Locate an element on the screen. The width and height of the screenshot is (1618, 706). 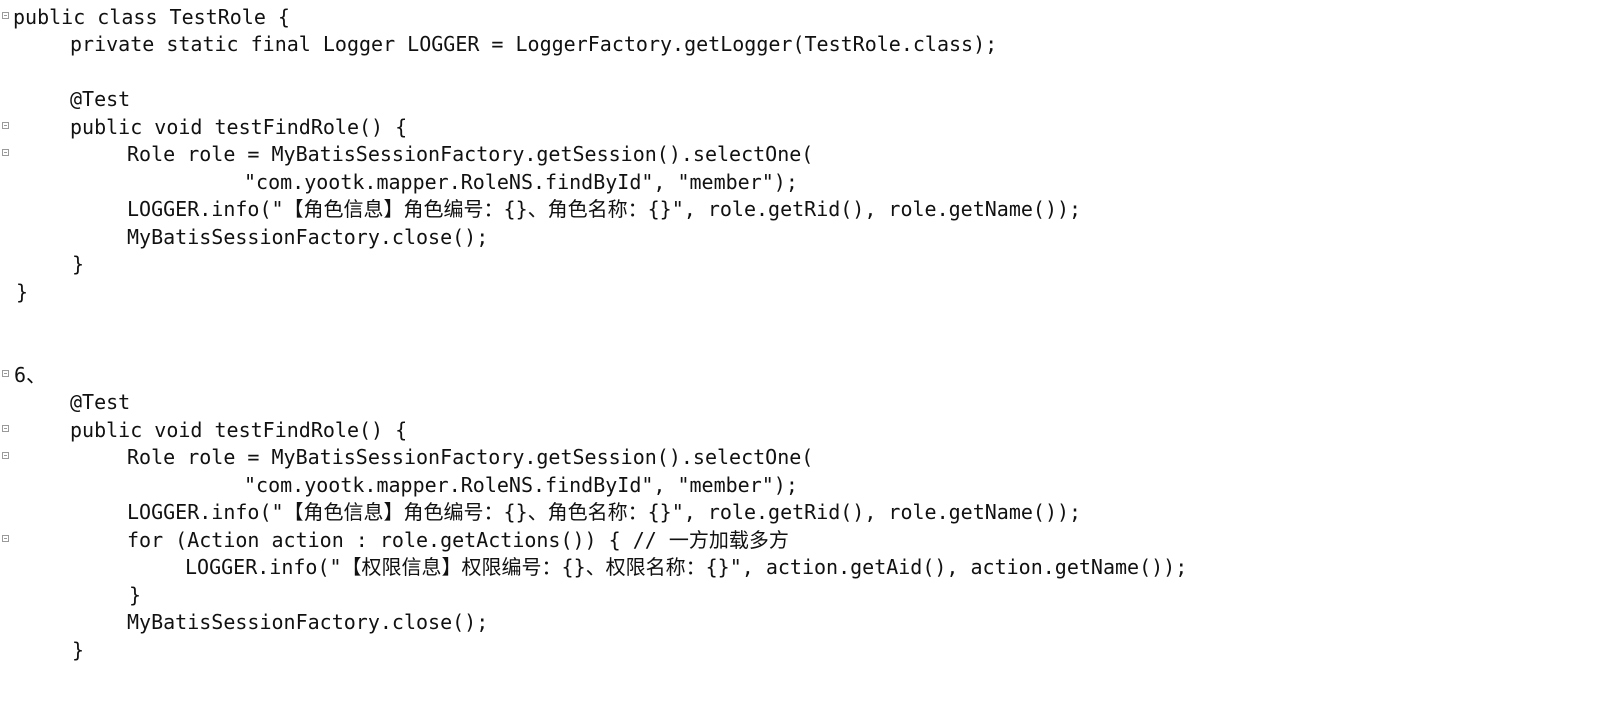
code-line: 6、 is located at coordinates (809, 375).